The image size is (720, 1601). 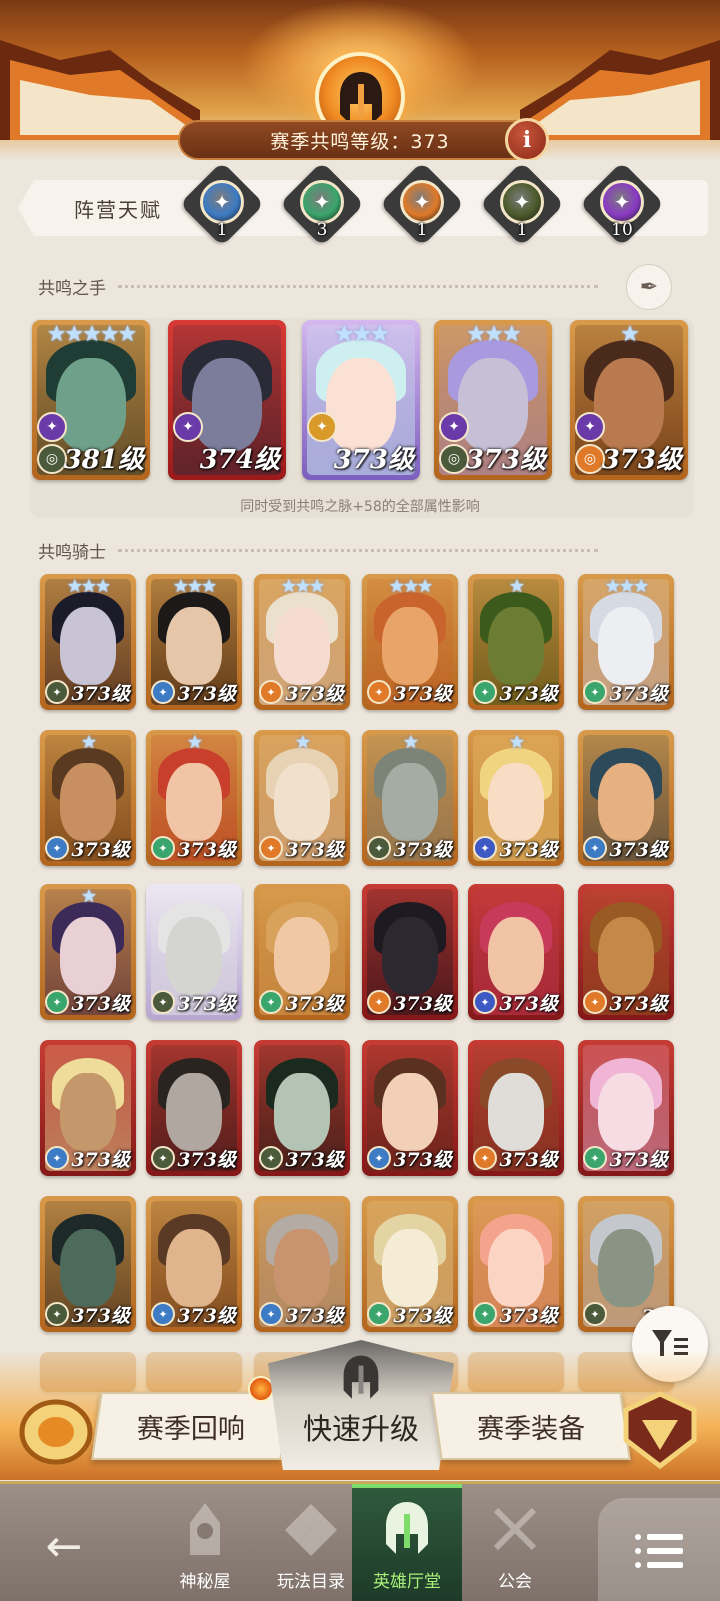 I want to click on info-button: i, so click(x=527, y=139).